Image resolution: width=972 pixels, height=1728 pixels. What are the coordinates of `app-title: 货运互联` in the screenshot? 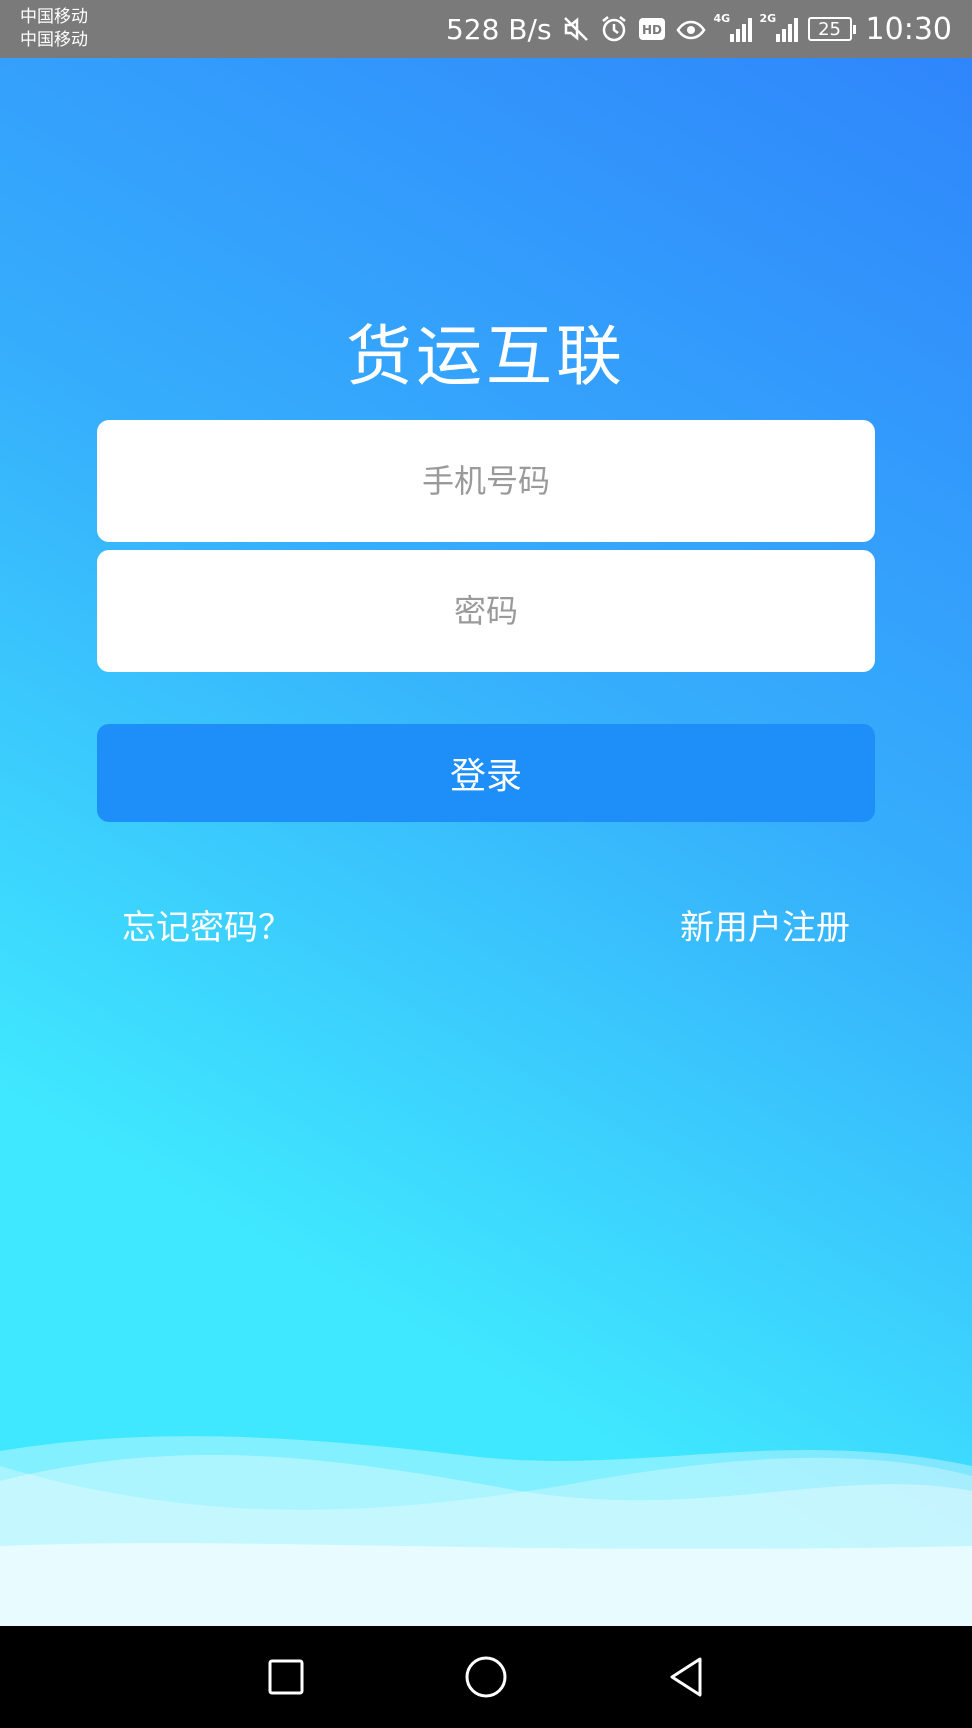 It's located at (486, 356).